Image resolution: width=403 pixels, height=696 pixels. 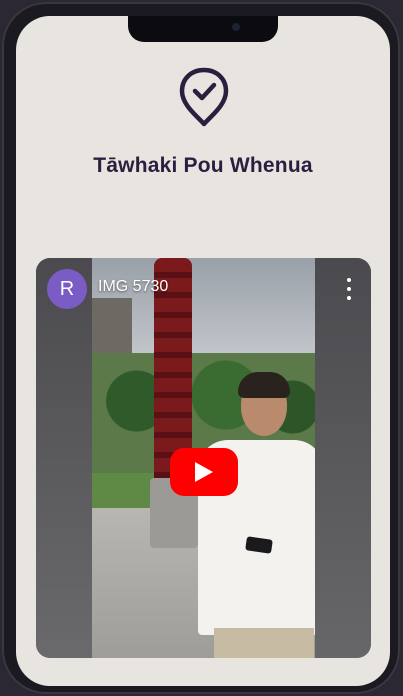 What do you see at coordinates (67, 289) in the screenshot?
I see `channel-avatar: R` at bounding box center [67, 289].